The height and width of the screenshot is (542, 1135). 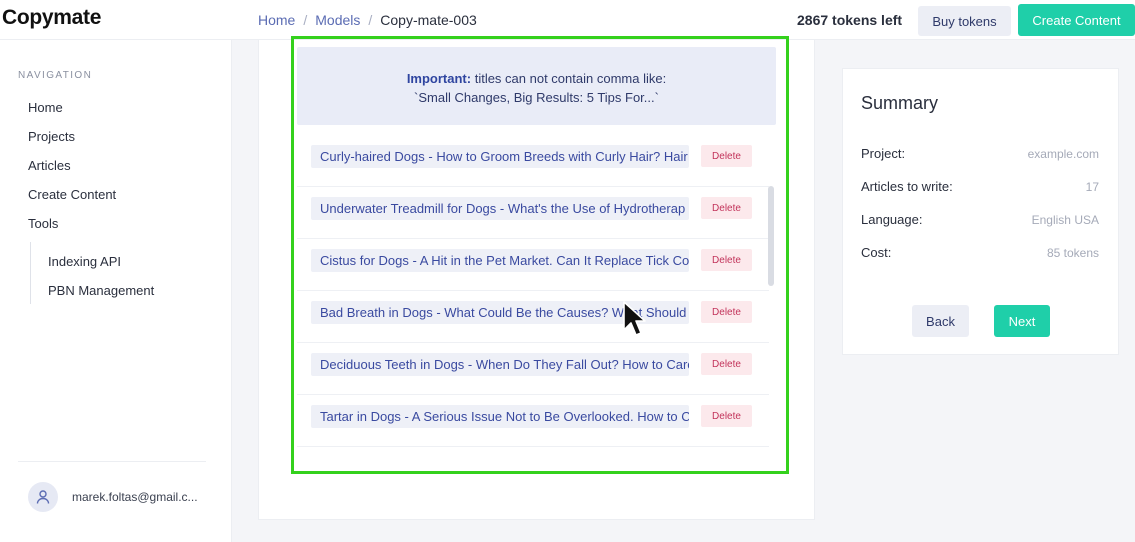 I want to click on mouse-cursor-icon, so click(x=634, y=318).